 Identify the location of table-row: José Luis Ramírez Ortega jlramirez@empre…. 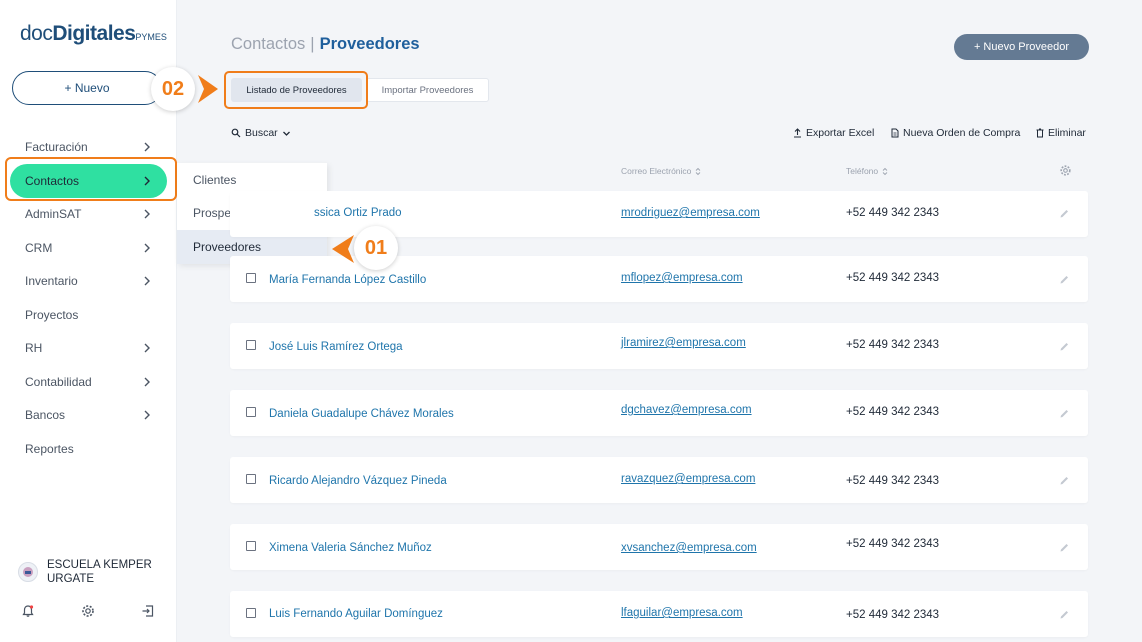
(659, 346).